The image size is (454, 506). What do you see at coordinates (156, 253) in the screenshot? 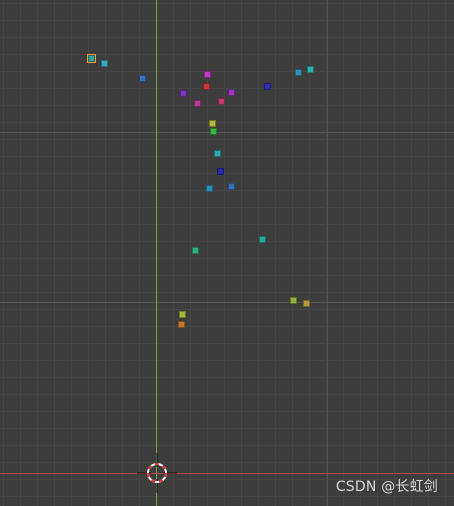
I see `y-axis-line` at bounding box center [156, 253].